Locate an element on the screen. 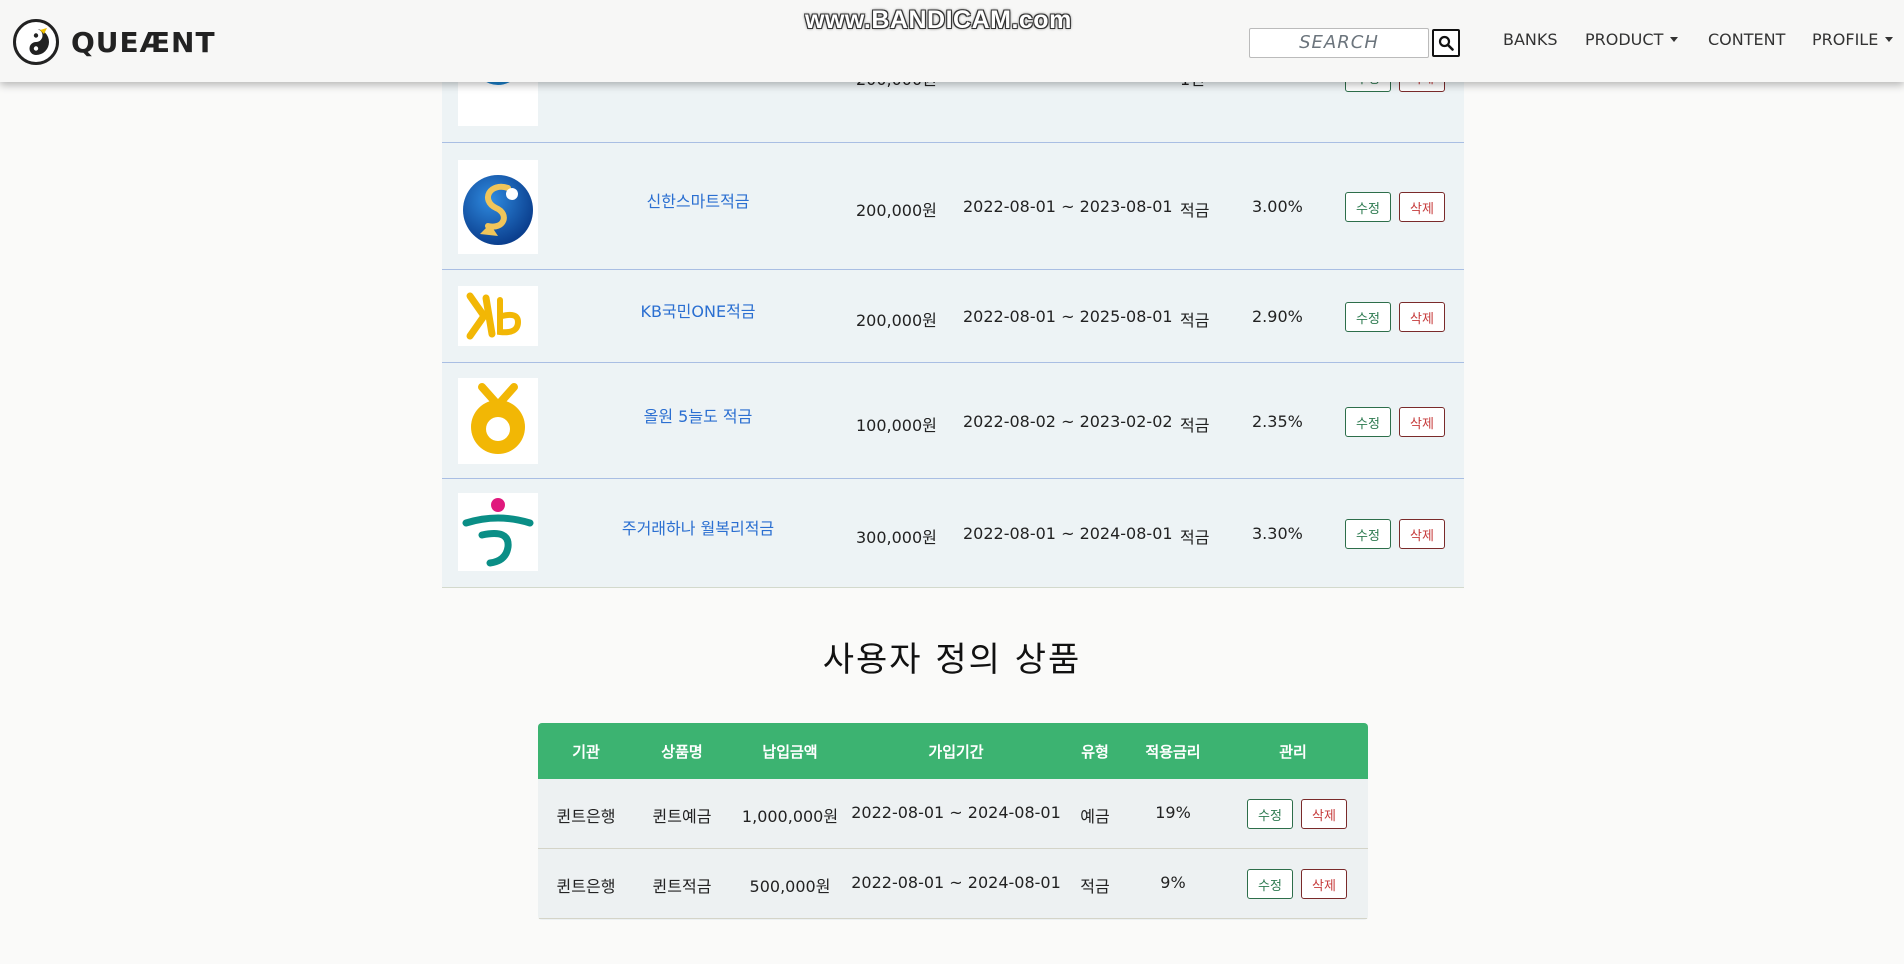 Image resolution: width=1904 pixels, height=964 pixels. search-input: SEARCH is located at coordinates (1339, 43).